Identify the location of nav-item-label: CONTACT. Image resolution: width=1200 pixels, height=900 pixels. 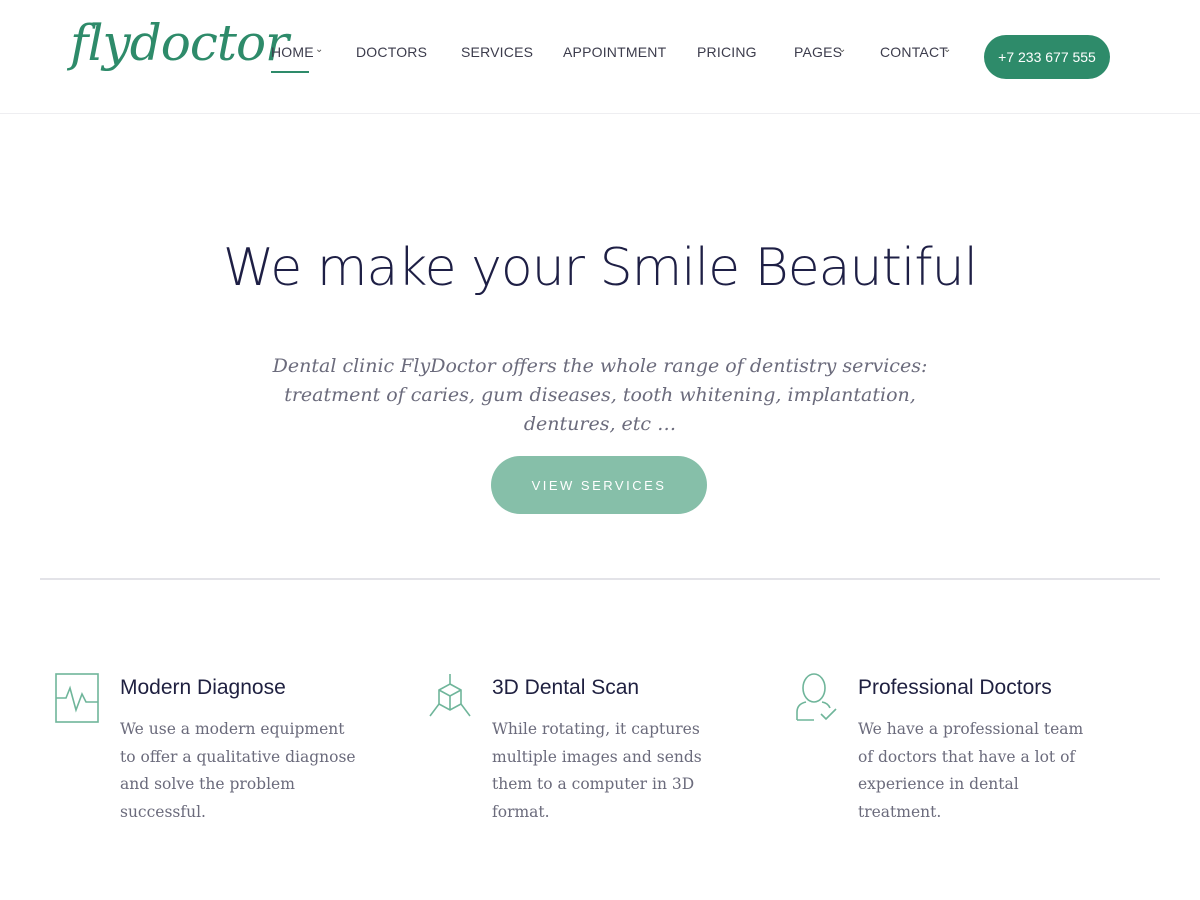
(914, 52).